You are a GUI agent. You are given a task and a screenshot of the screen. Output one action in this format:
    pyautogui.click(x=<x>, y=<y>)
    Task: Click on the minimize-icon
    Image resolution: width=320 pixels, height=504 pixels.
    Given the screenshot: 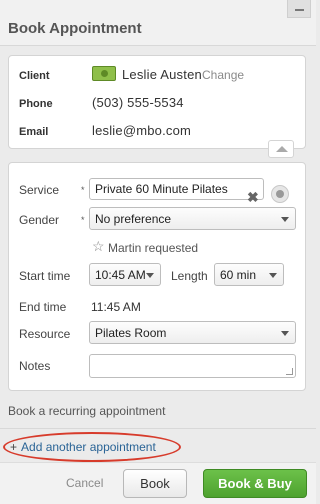 What is the action you would take?
    pyautogui.click(x=299, y=10)
    